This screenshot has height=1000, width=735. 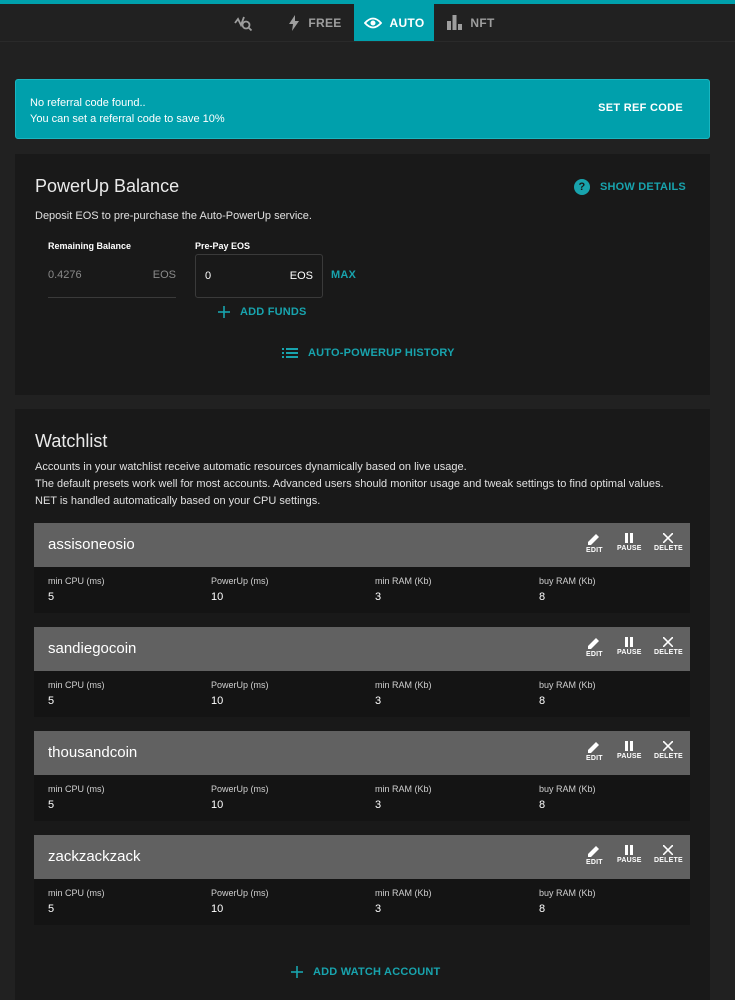 I want to click on max-button: MAX, so click(x=343, y=275).